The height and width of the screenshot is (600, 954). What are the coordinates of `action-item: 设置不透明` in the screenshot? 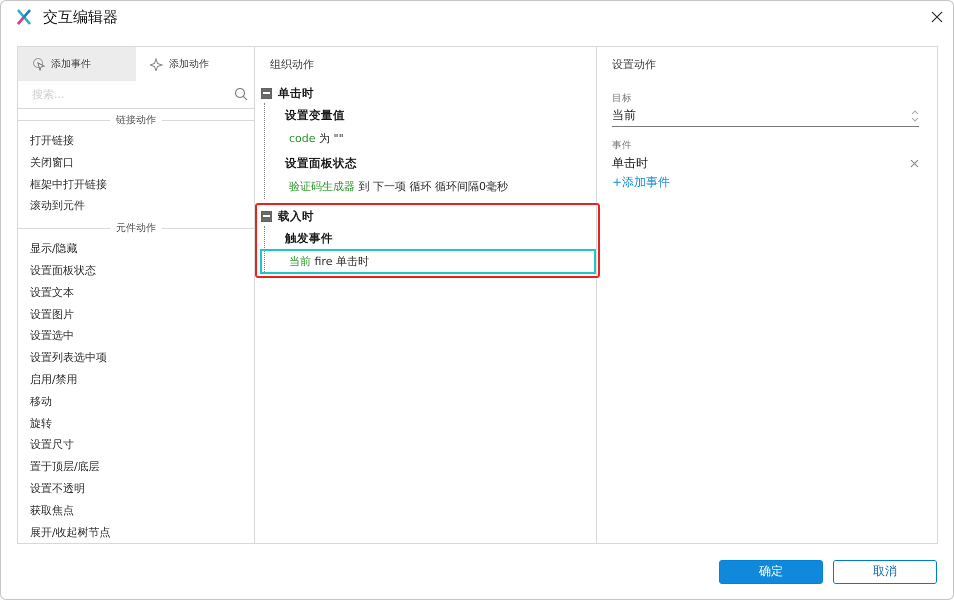 It's located at (136, 489).